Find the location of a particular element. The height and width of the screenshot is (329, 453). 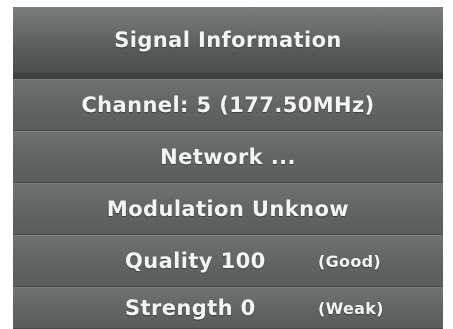

modulation-value: Modulation Unknow is located at coordinates (228, 209).